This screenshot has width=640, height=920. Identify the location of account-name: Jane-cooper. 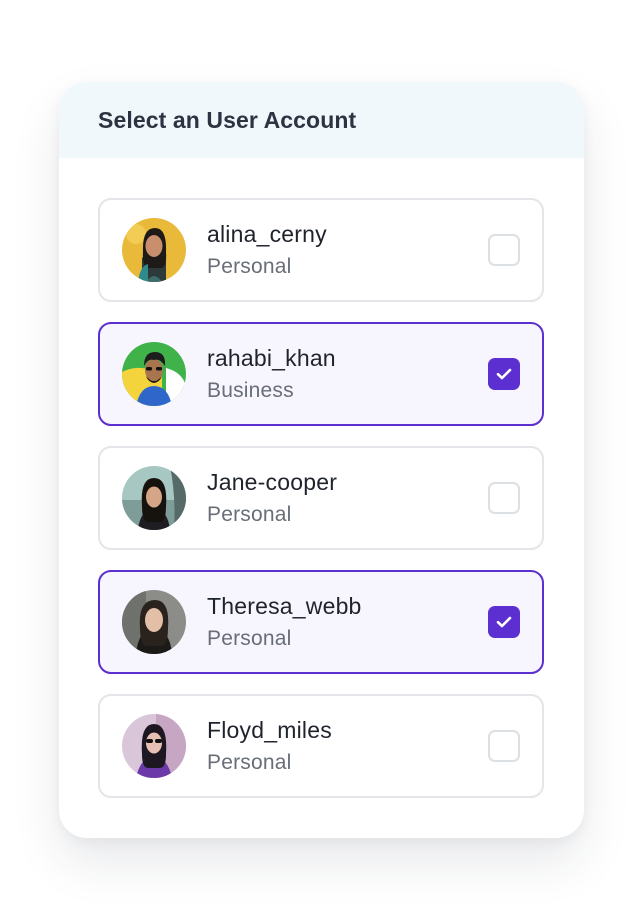
(272, 482).